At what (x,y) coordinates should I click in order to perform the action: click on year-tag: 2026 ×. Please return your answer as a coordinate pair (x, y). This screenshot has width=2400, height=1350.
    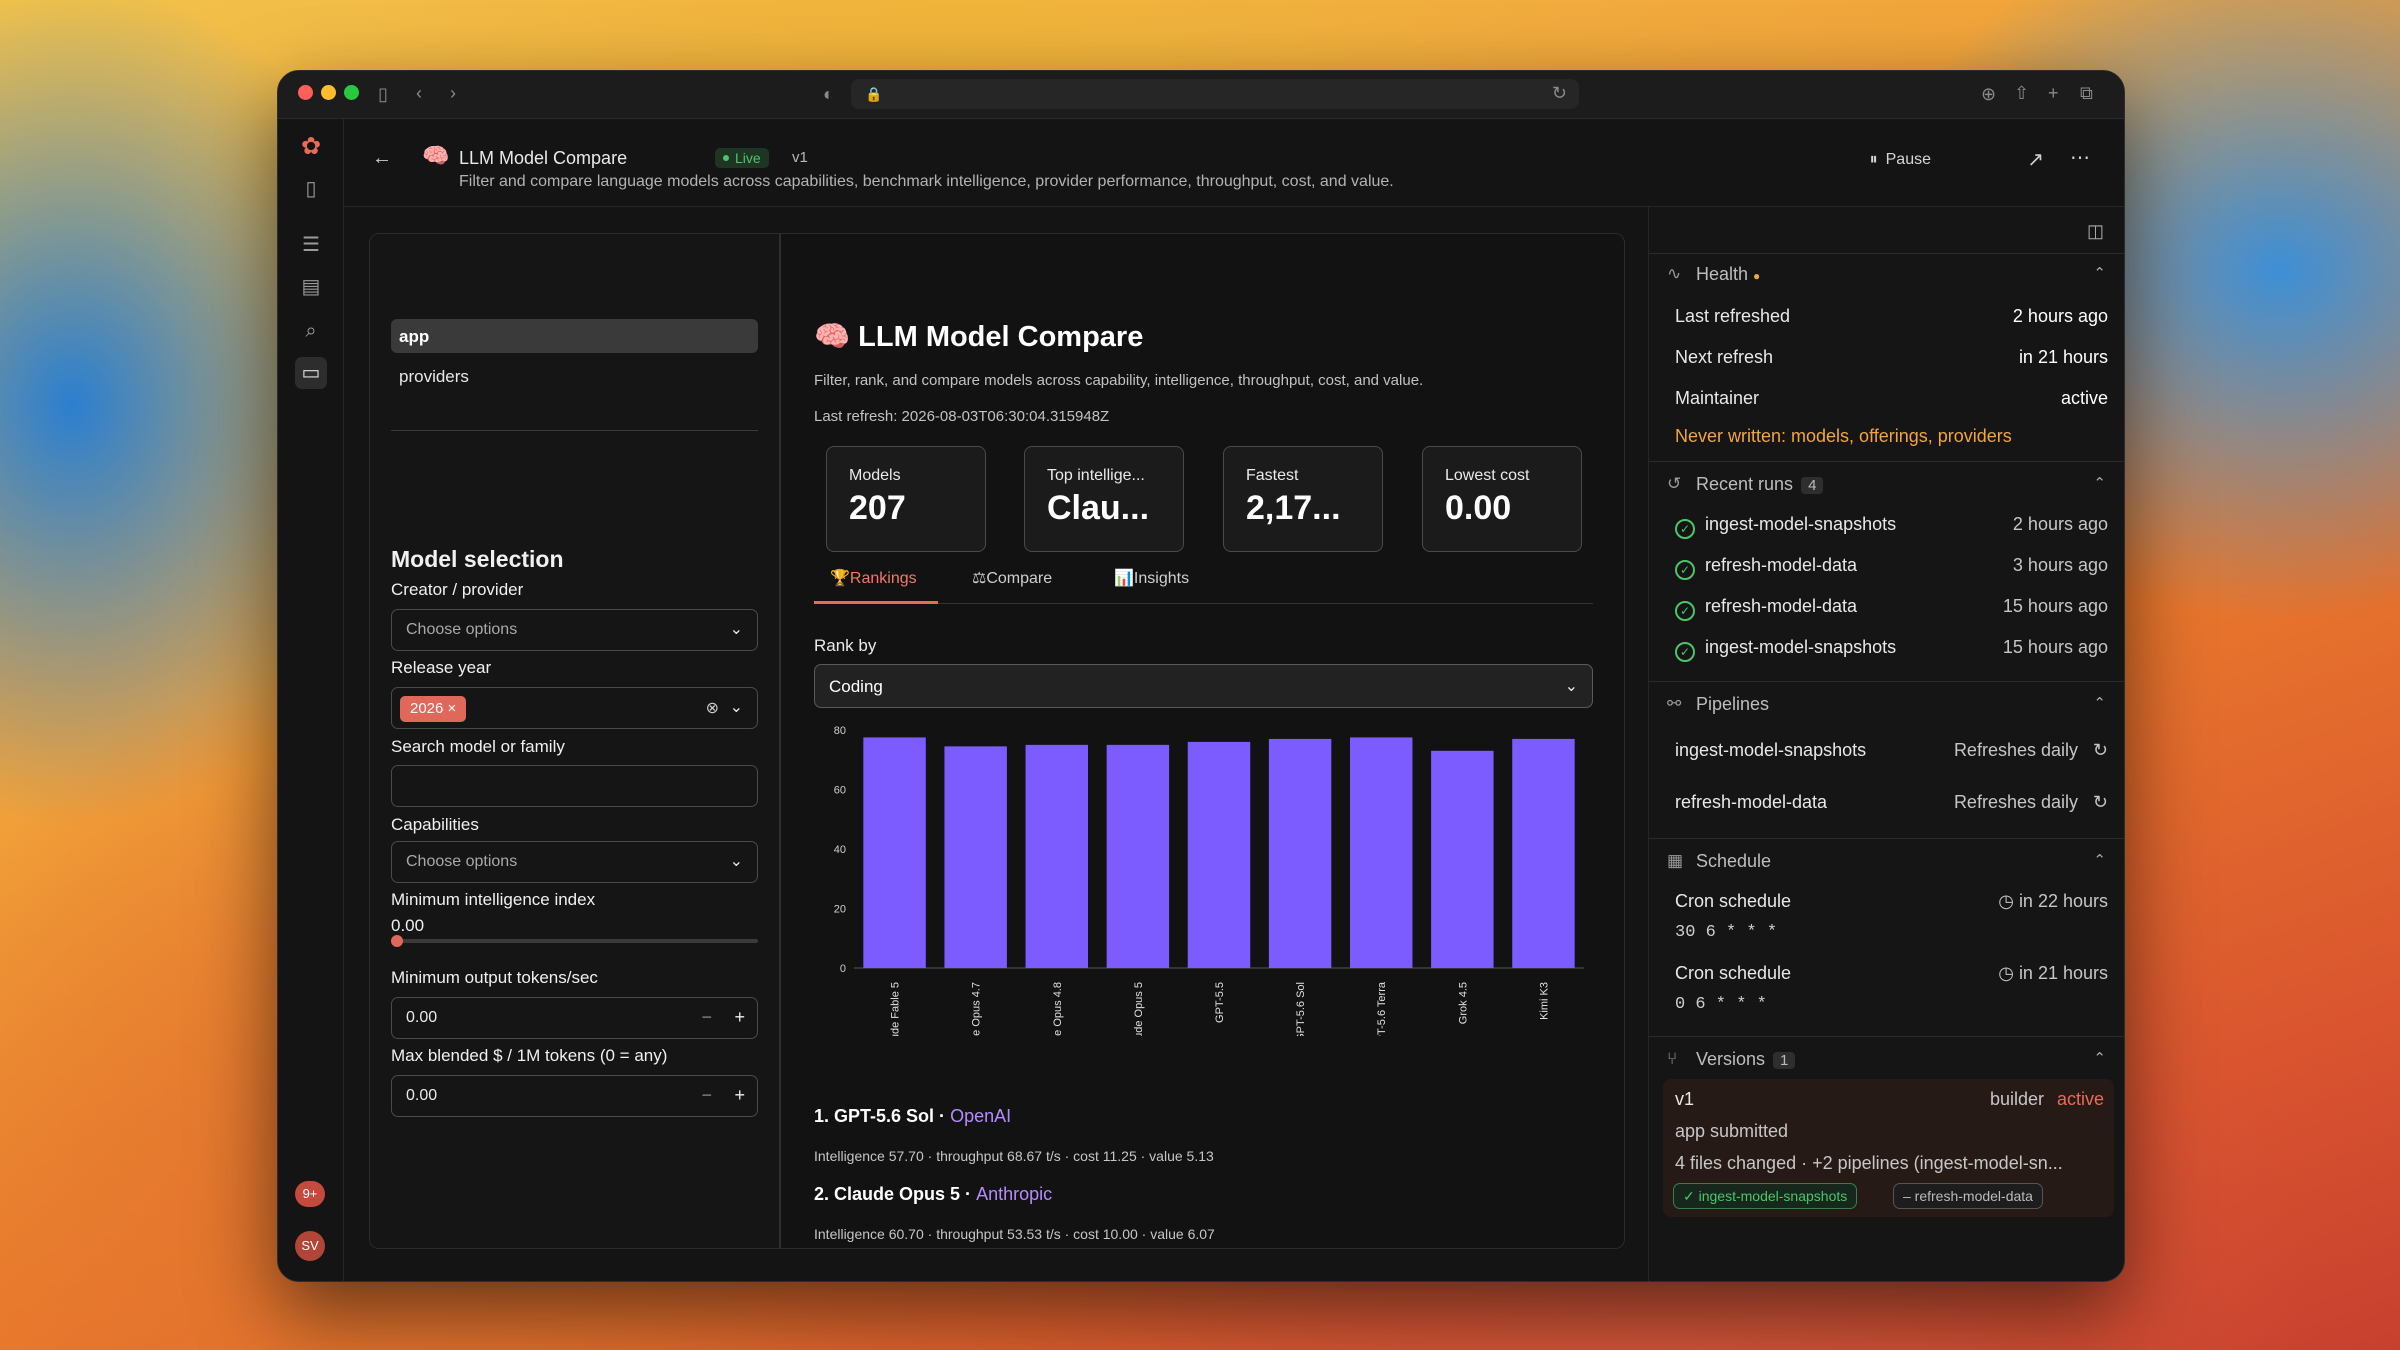
    Looking at the image, I should click on (433, 709).